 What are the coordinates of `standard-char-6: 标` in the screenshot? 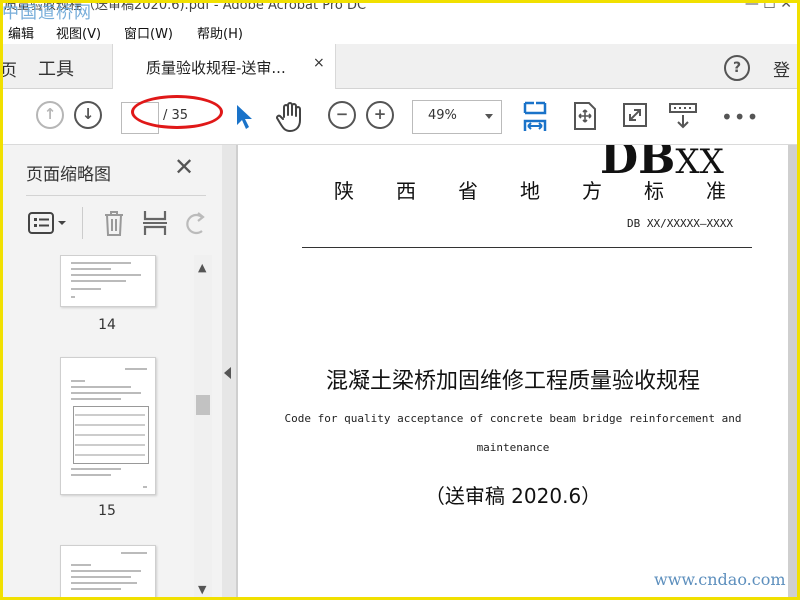 It's located at (654, 191).